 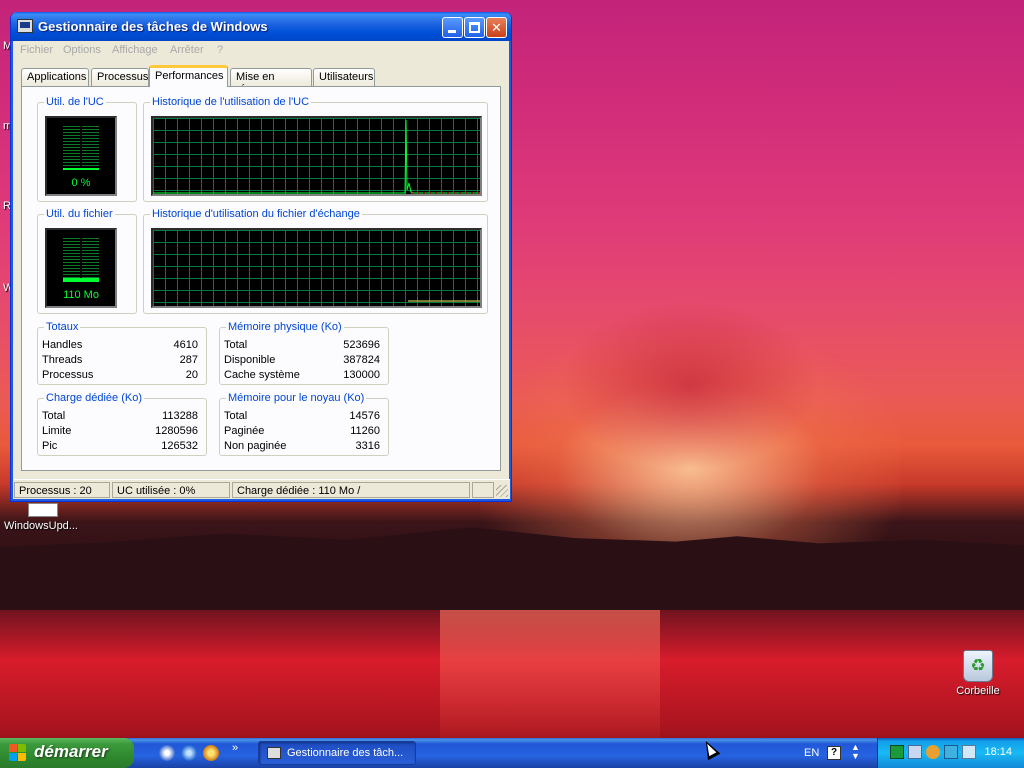 What do you see at coordinates (120, 77) in the screenshot?
I see `tab-processus: Processus` at bounding box center [120, 77].